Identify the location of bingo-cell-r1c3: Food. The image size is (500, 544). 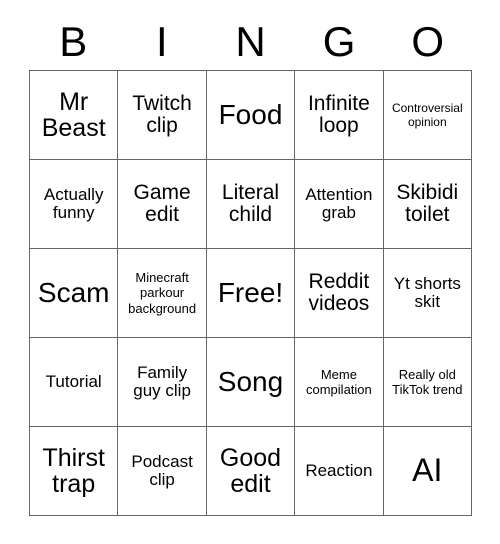
(251, 115).